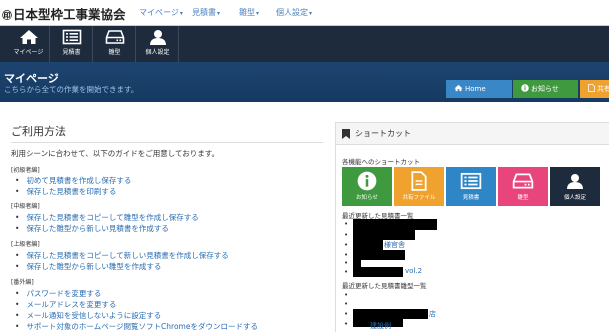 This screenshot has height=332, width=609. I want to click on header-home-button: Home, so click(479, 89).